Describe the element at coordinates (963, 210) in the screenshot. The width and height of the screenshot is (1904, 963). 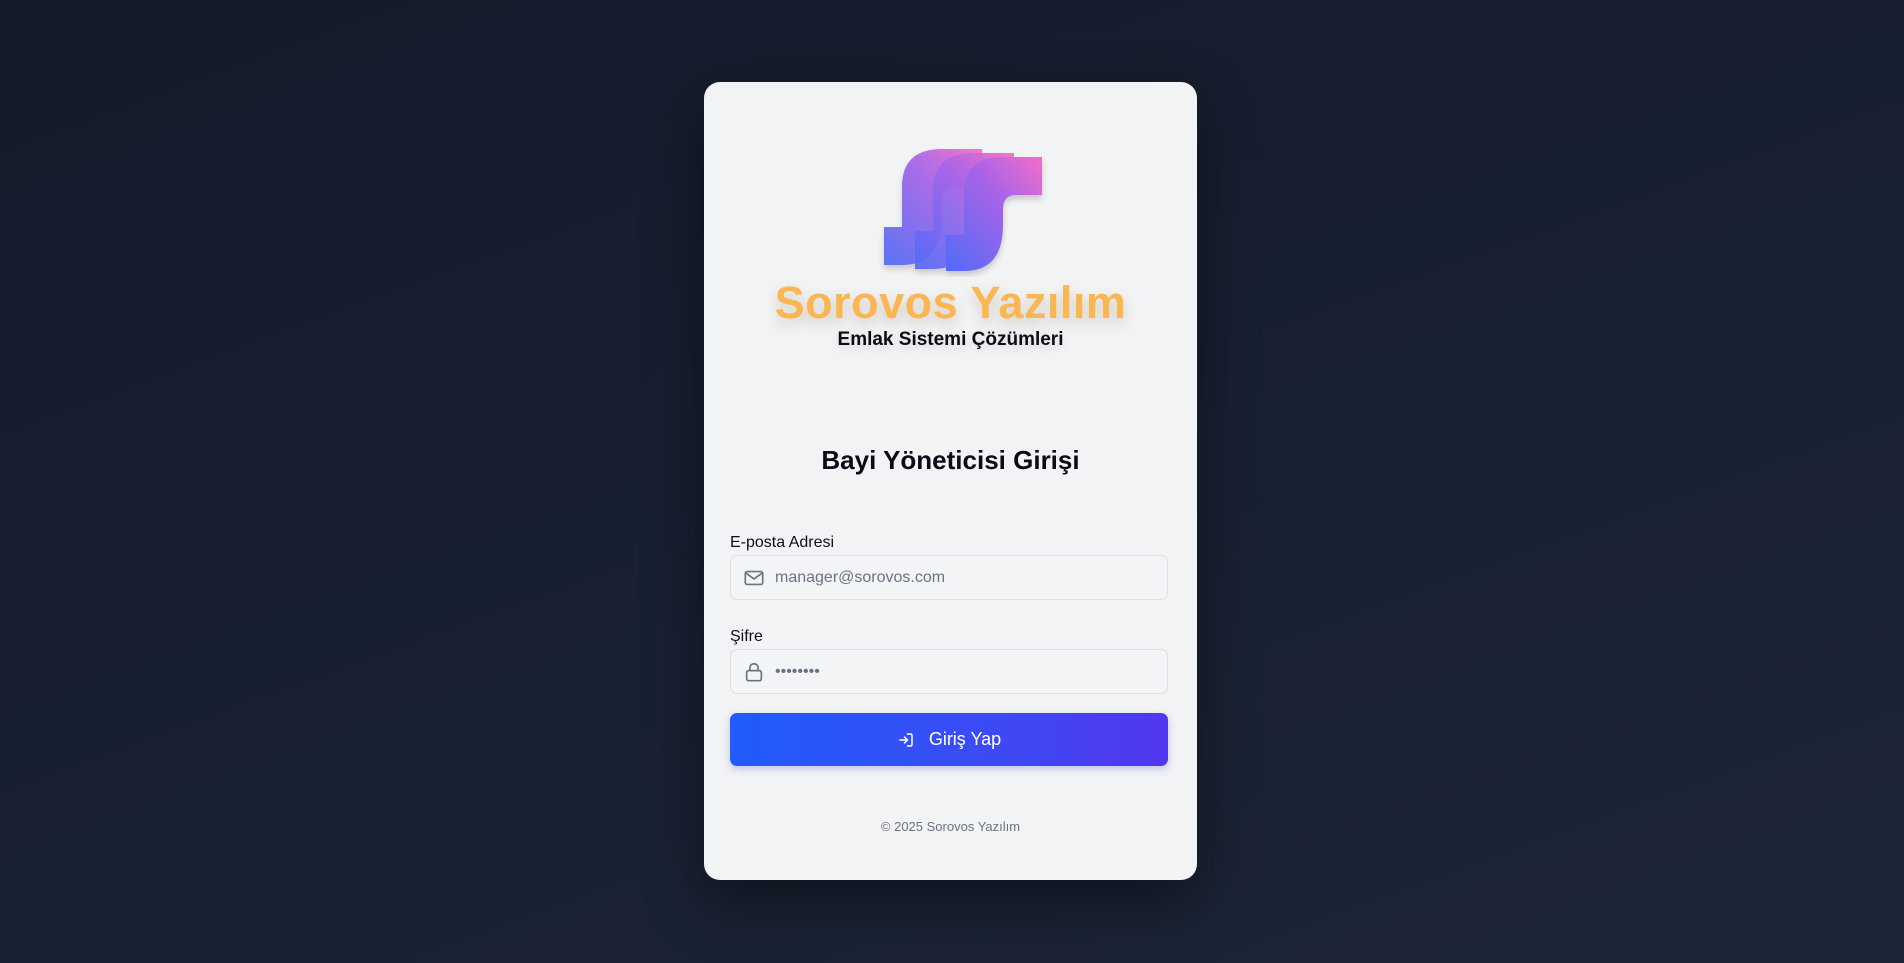
I see `sorovos-s-logo-icon` at that location.